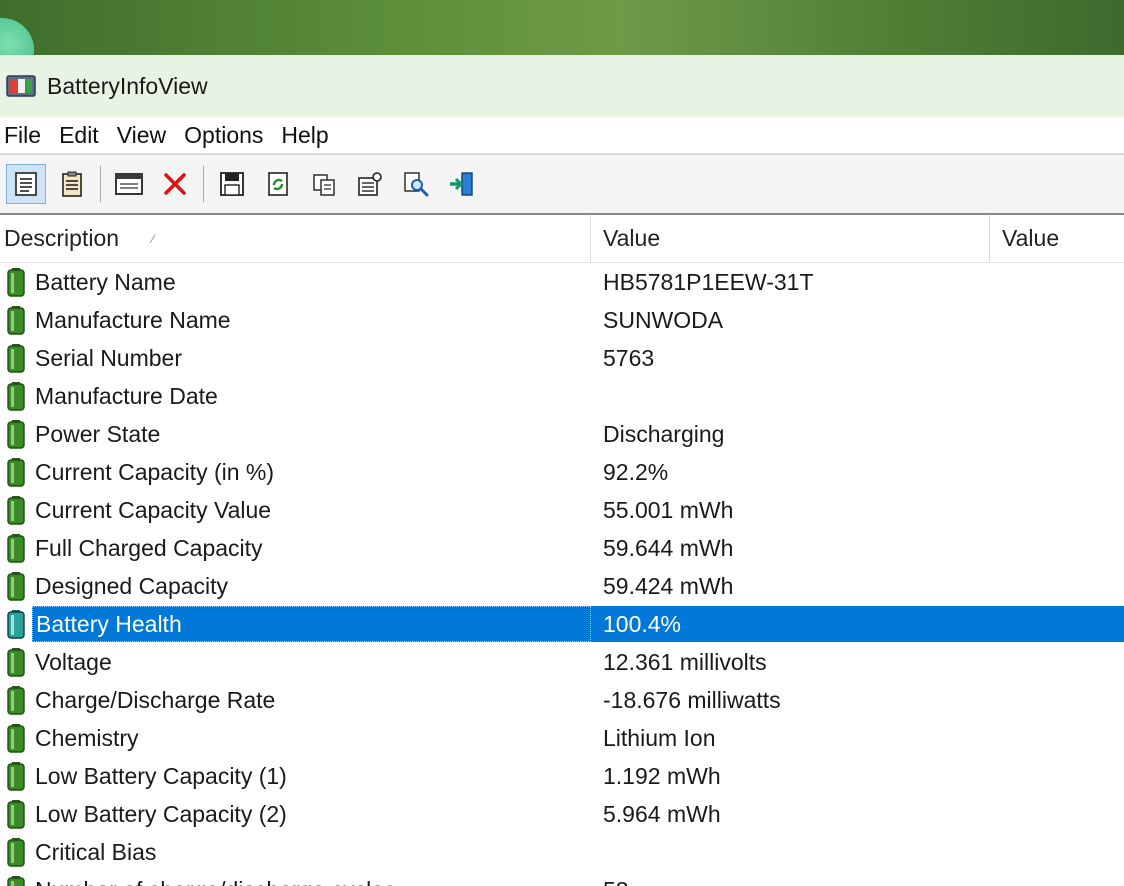 The width and height of the screenshot is (1124, 886). I want to click on table-row: Battery Health 100.4%, so click(562, 624).